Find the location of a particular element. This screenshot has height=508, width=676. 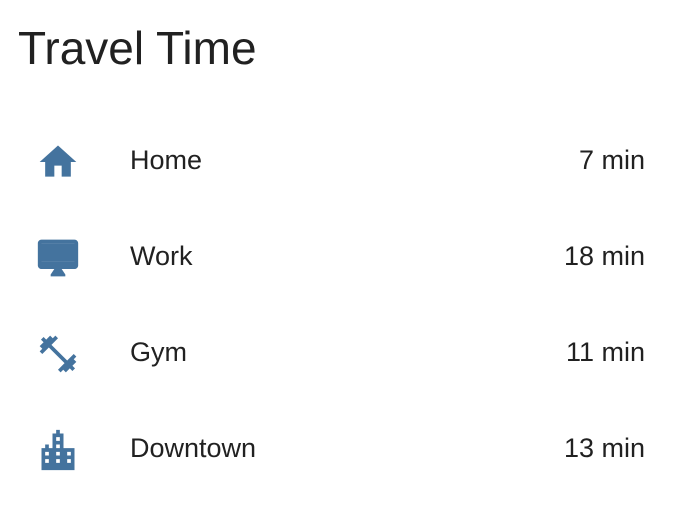

entity-label: Work is located at coordinates (161, 256).